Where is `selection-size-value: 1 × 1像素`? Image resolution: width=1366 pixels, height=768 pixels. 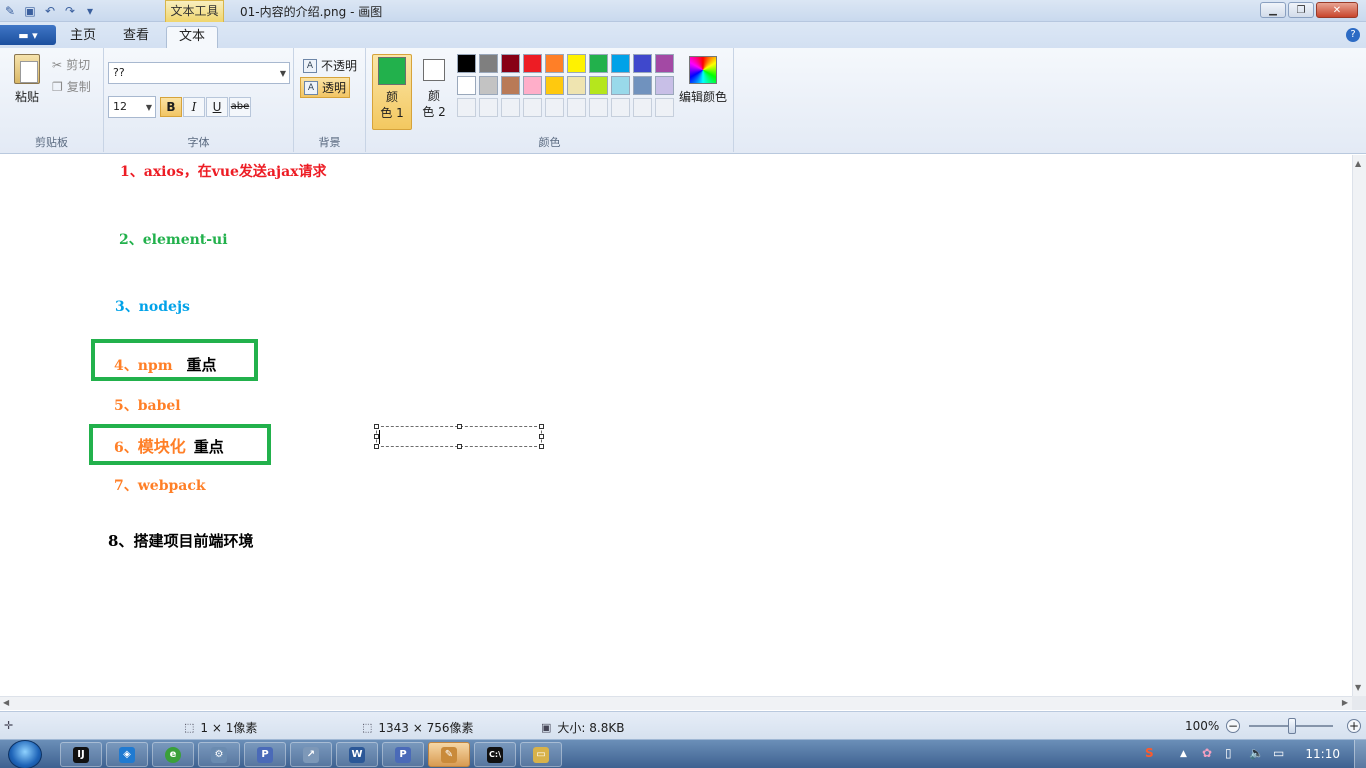 selection-size-value: 1 × 1像素 is located at coordinates (229, 728).